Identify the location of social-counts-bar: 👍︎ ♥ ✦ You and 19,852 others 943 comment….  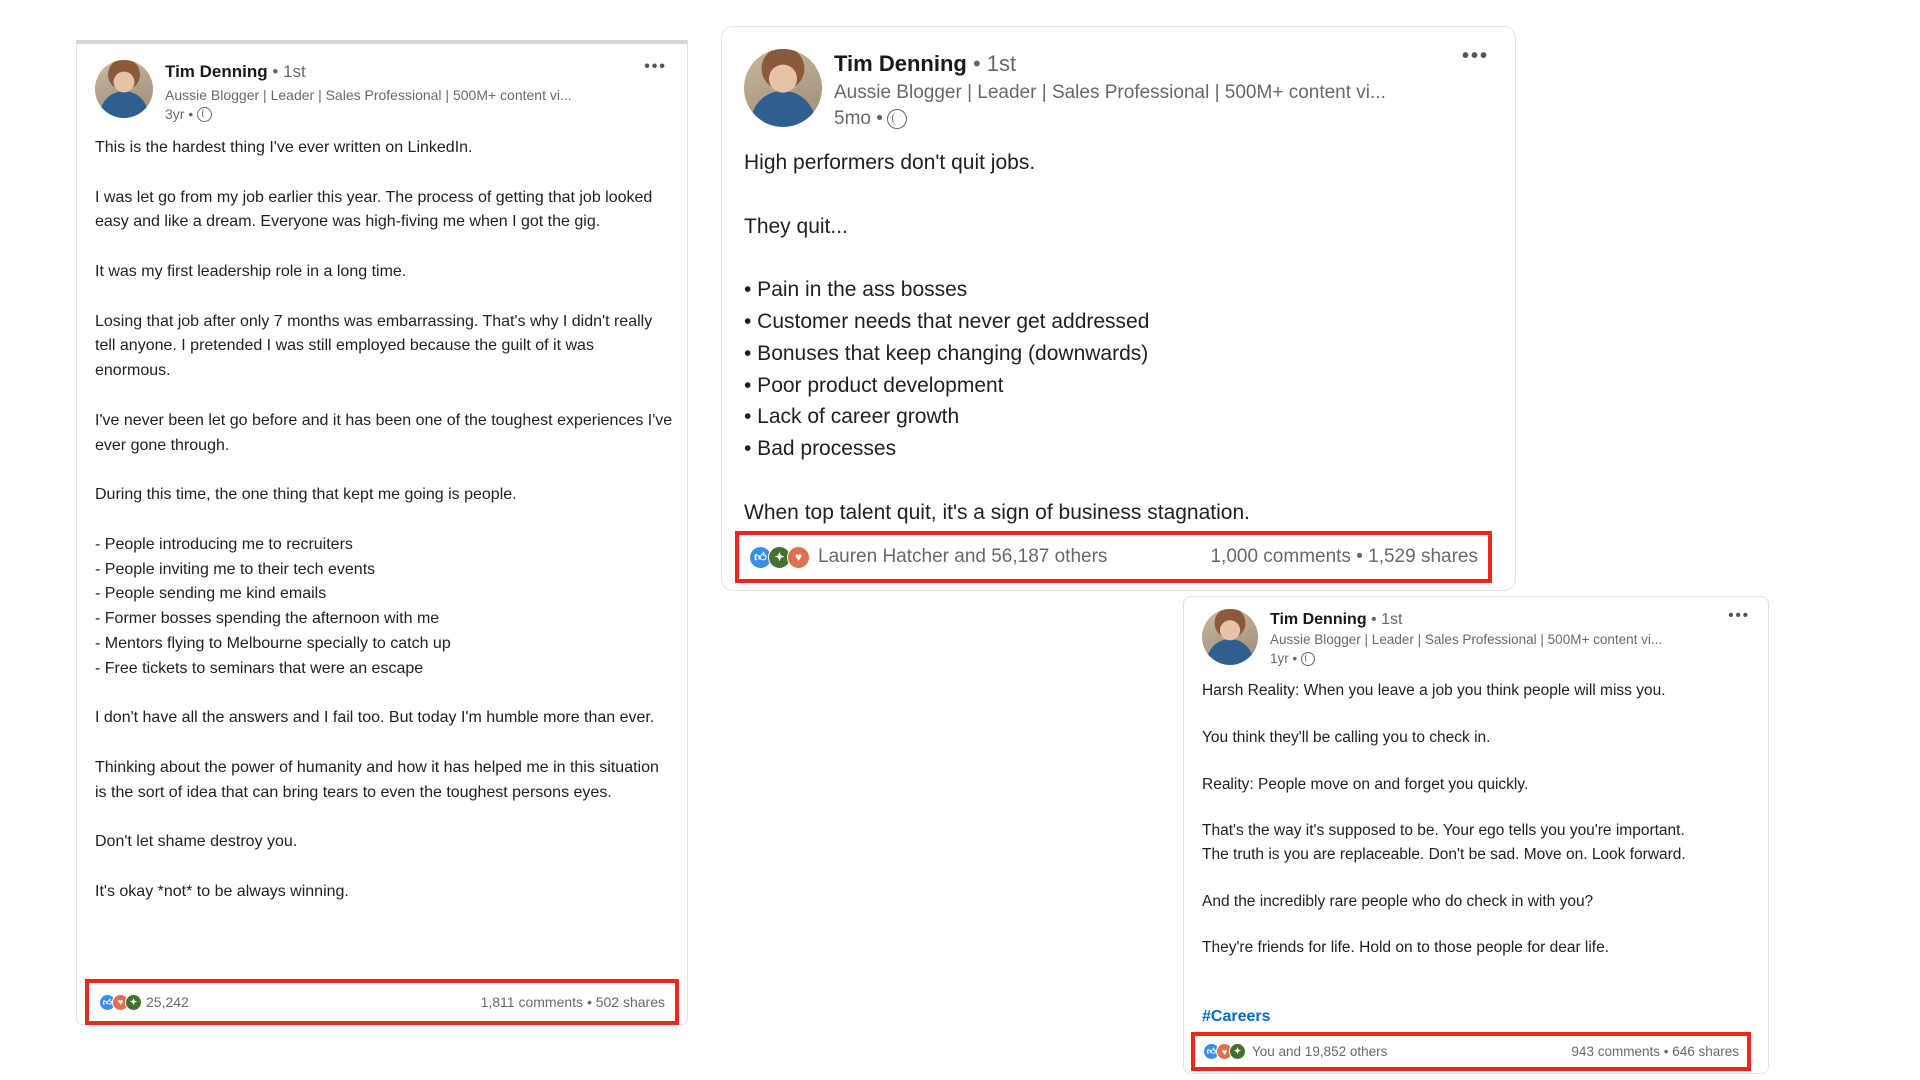
(1471, 1051).